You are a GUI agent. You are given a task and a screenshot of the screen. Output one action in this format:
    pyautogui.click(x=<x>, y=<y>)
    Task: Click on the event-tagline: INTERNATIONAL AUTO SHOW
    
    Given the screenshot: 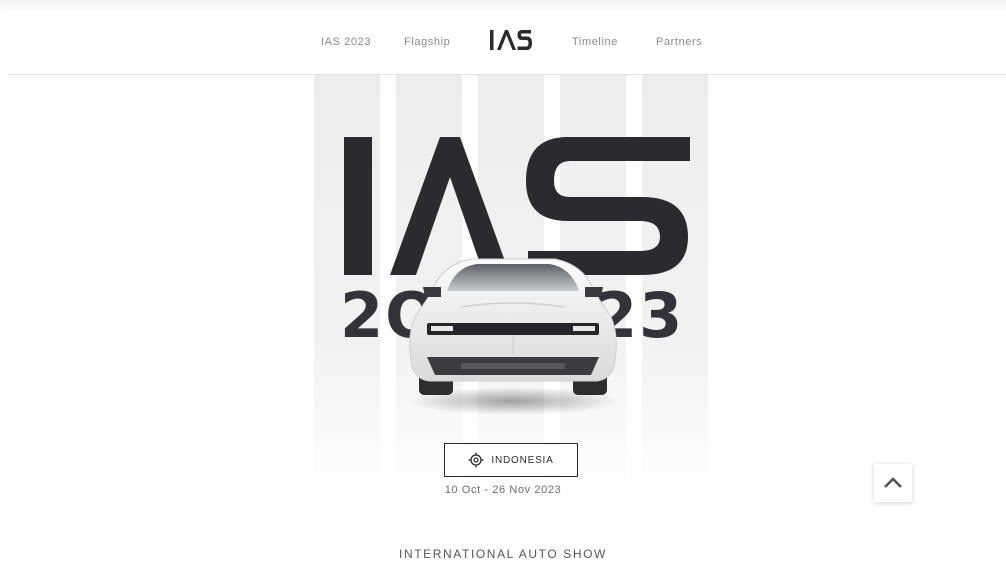 What is the action you would take?
    pyautogui.click(x=503, y=554)
    